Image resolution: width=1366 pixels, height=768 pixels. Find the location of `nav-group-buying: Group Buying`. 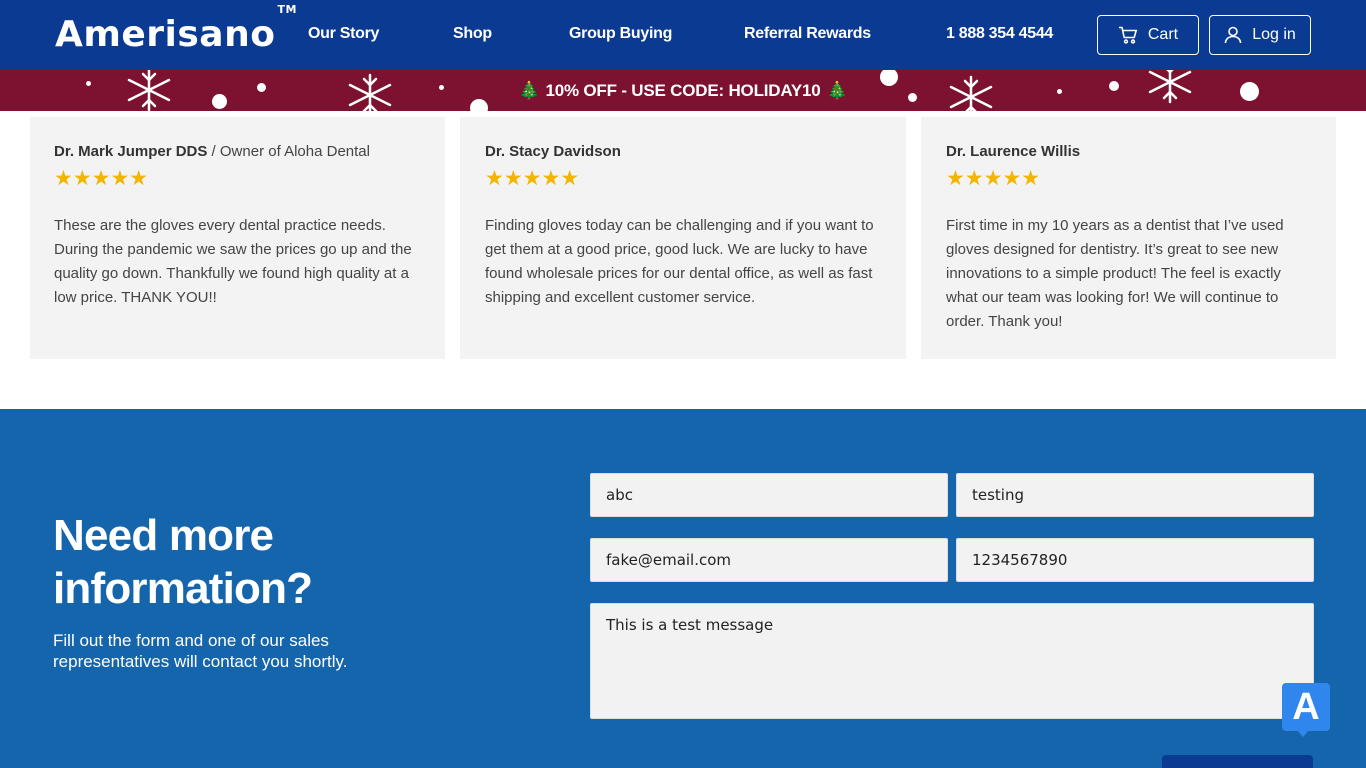

nav-group-buying: Group Buying is located at coordinates (620, 34).